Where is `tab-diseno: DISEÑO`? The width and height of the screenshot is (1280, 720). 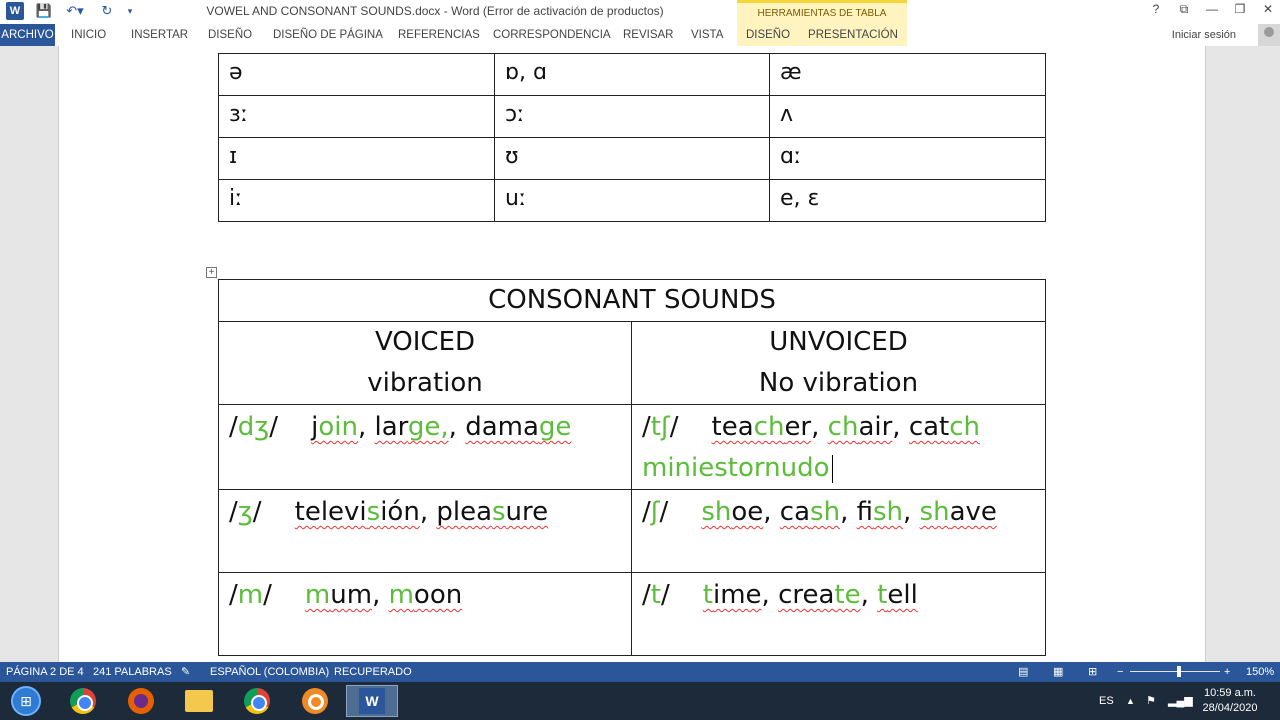 tab-diseno: DISEÑO is located at coordinates (230, 35).